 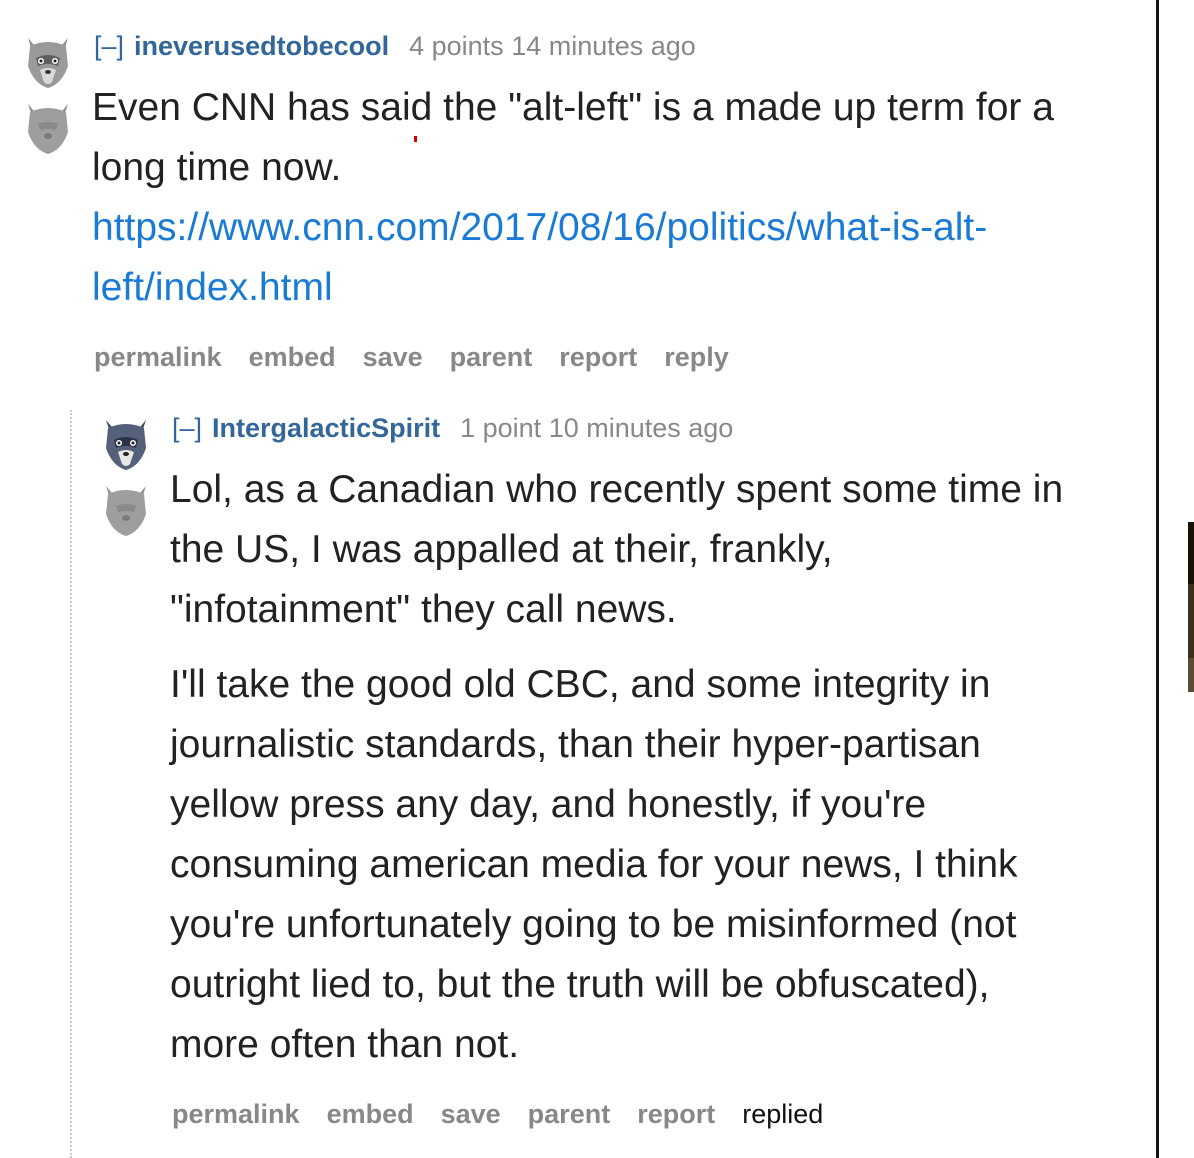 I want to click on timestamp: 10 minutes ago, so click(x=641, y=428).